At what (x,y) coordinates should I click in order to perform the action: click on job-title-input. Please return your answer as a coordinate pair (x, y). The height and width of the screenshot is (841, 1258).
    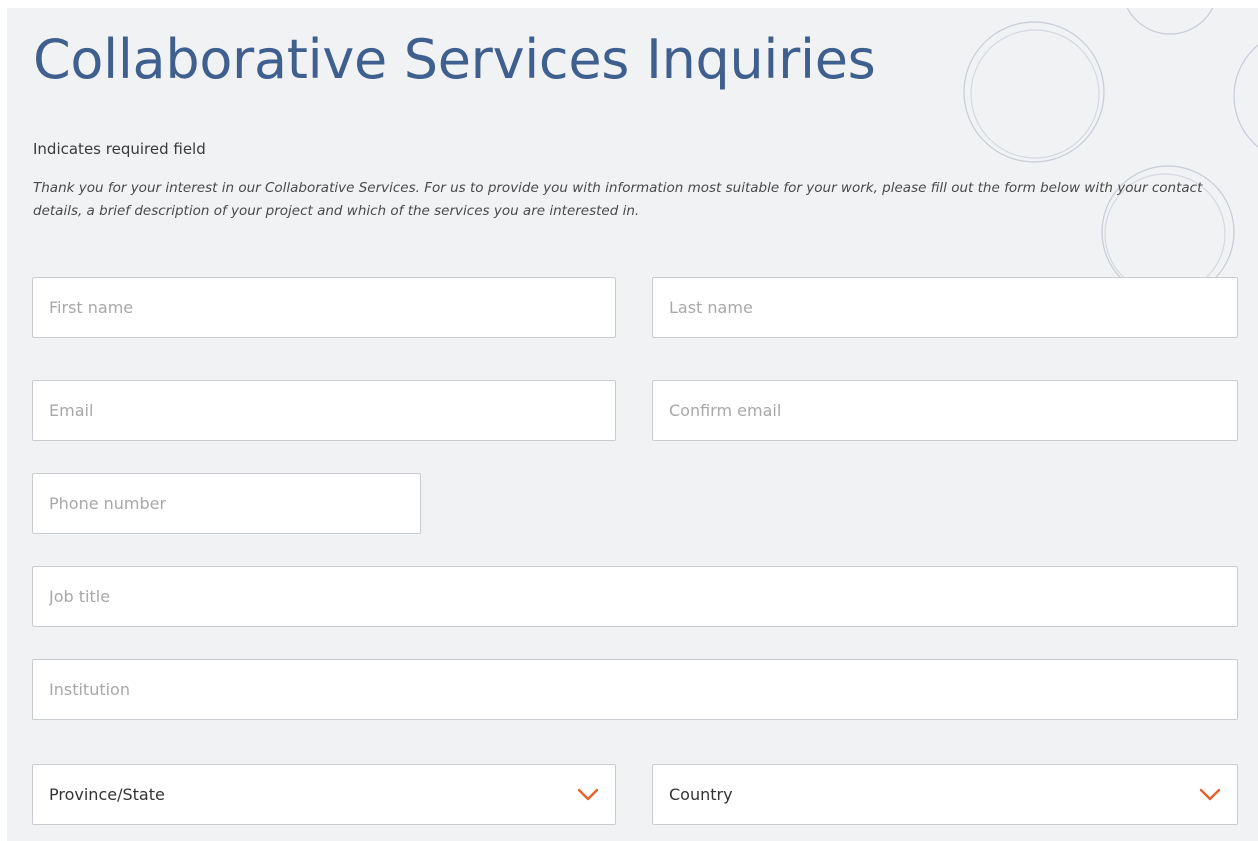
    Looking at the image, I should click on (635, 596).